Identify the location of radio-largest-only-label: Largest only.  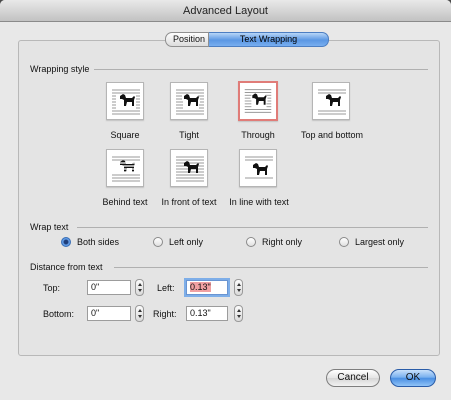
(380, 242).